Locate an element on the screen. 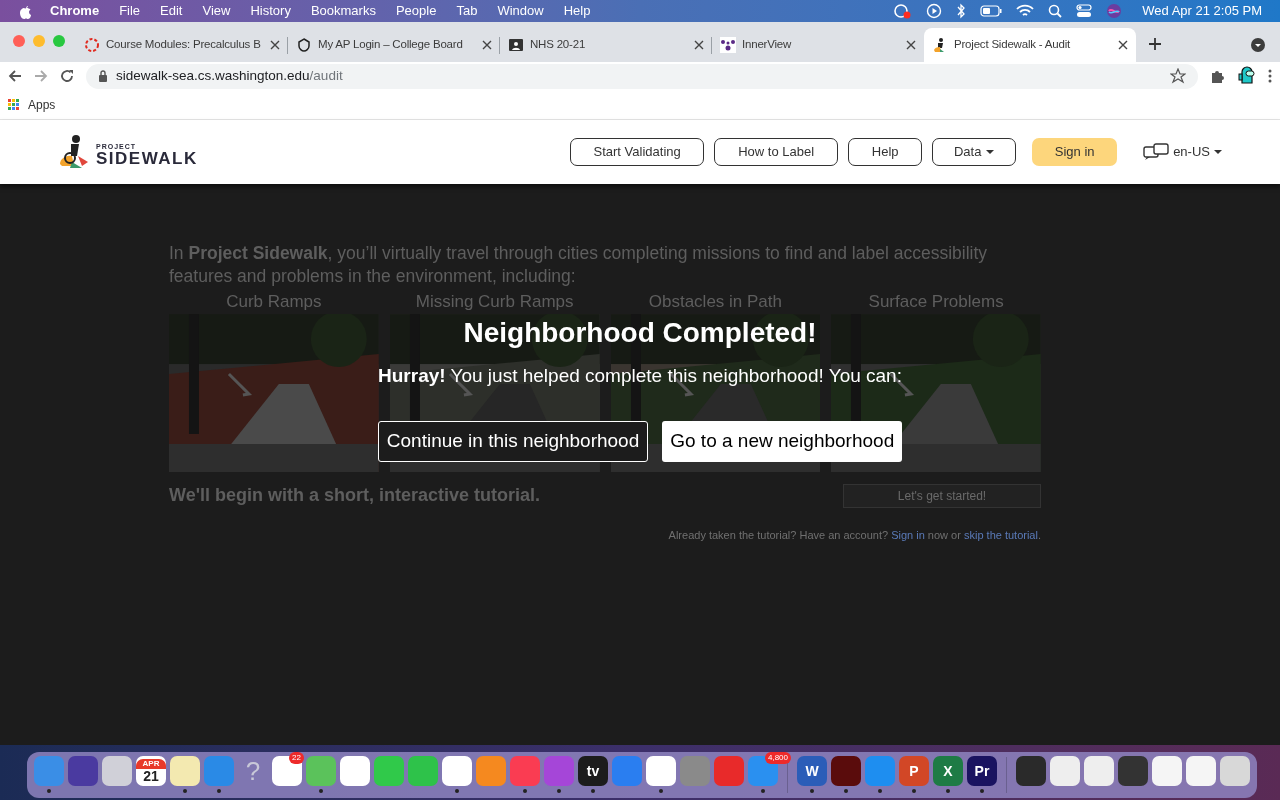 The image size is (1280, 800). more-icon is located at coordinates (1270, 76).